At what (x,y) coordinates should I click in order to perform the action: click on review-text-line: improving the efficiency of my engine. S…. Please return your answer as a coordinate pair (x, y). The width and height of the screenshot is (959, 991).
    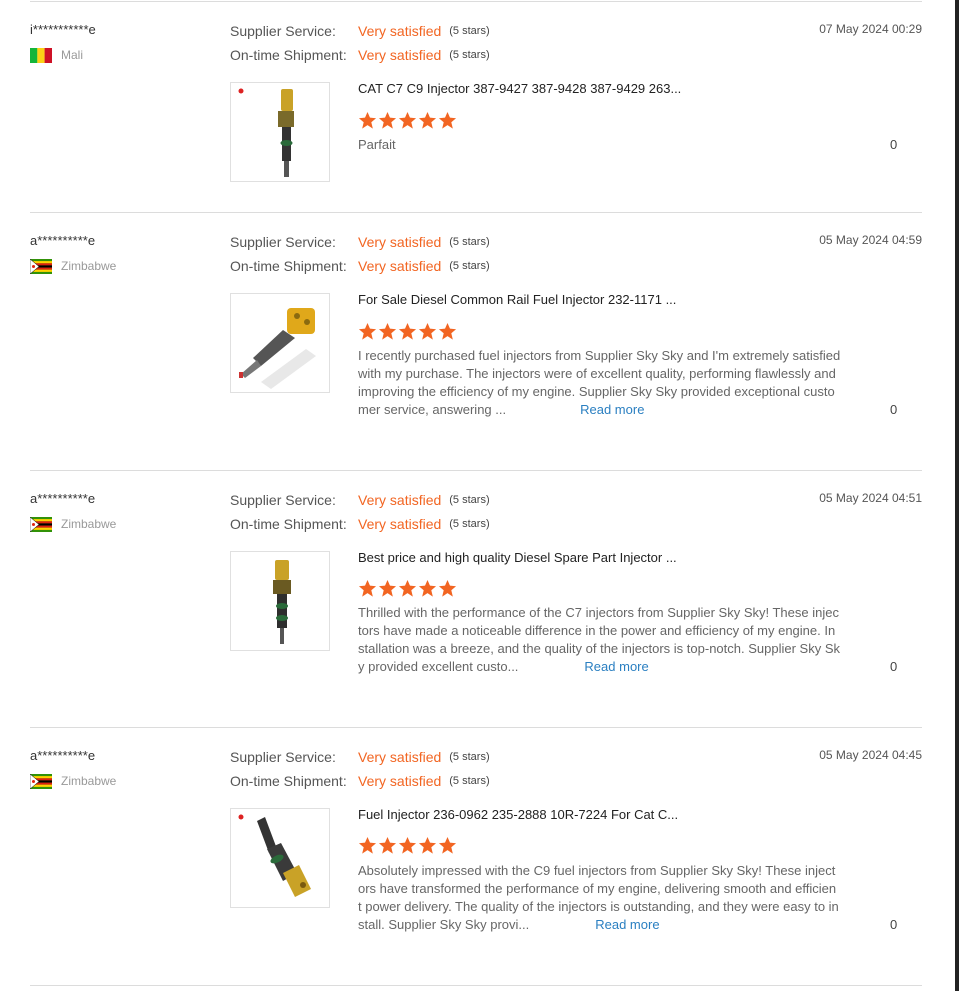
    Looking at the image, I should click on (596, 391).